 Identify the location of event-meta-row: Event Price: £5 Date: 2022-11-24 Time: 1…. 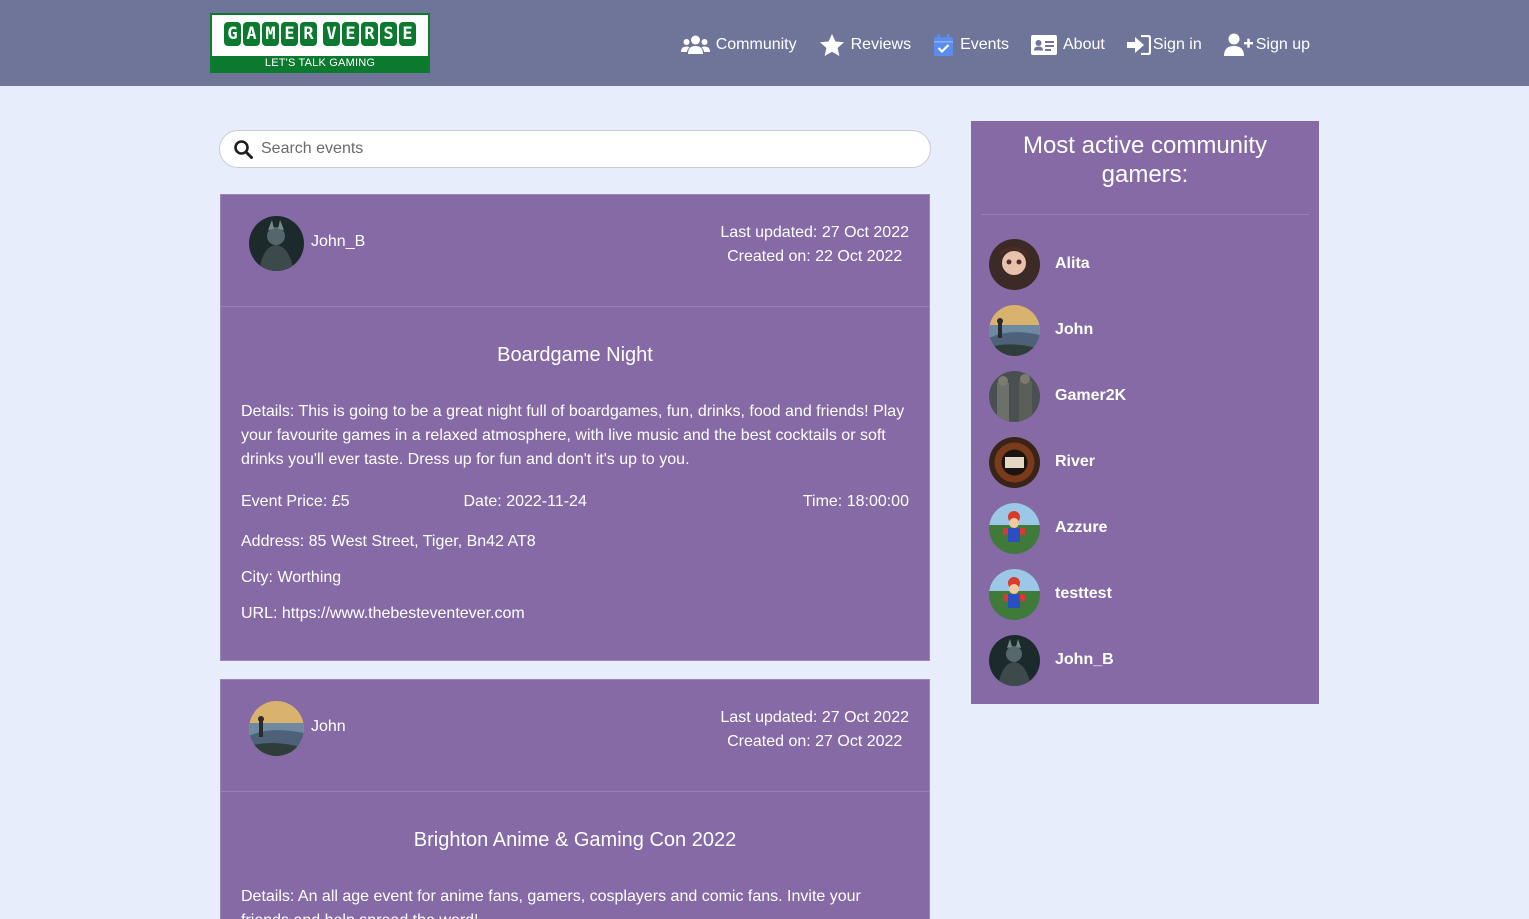
(575, 502).